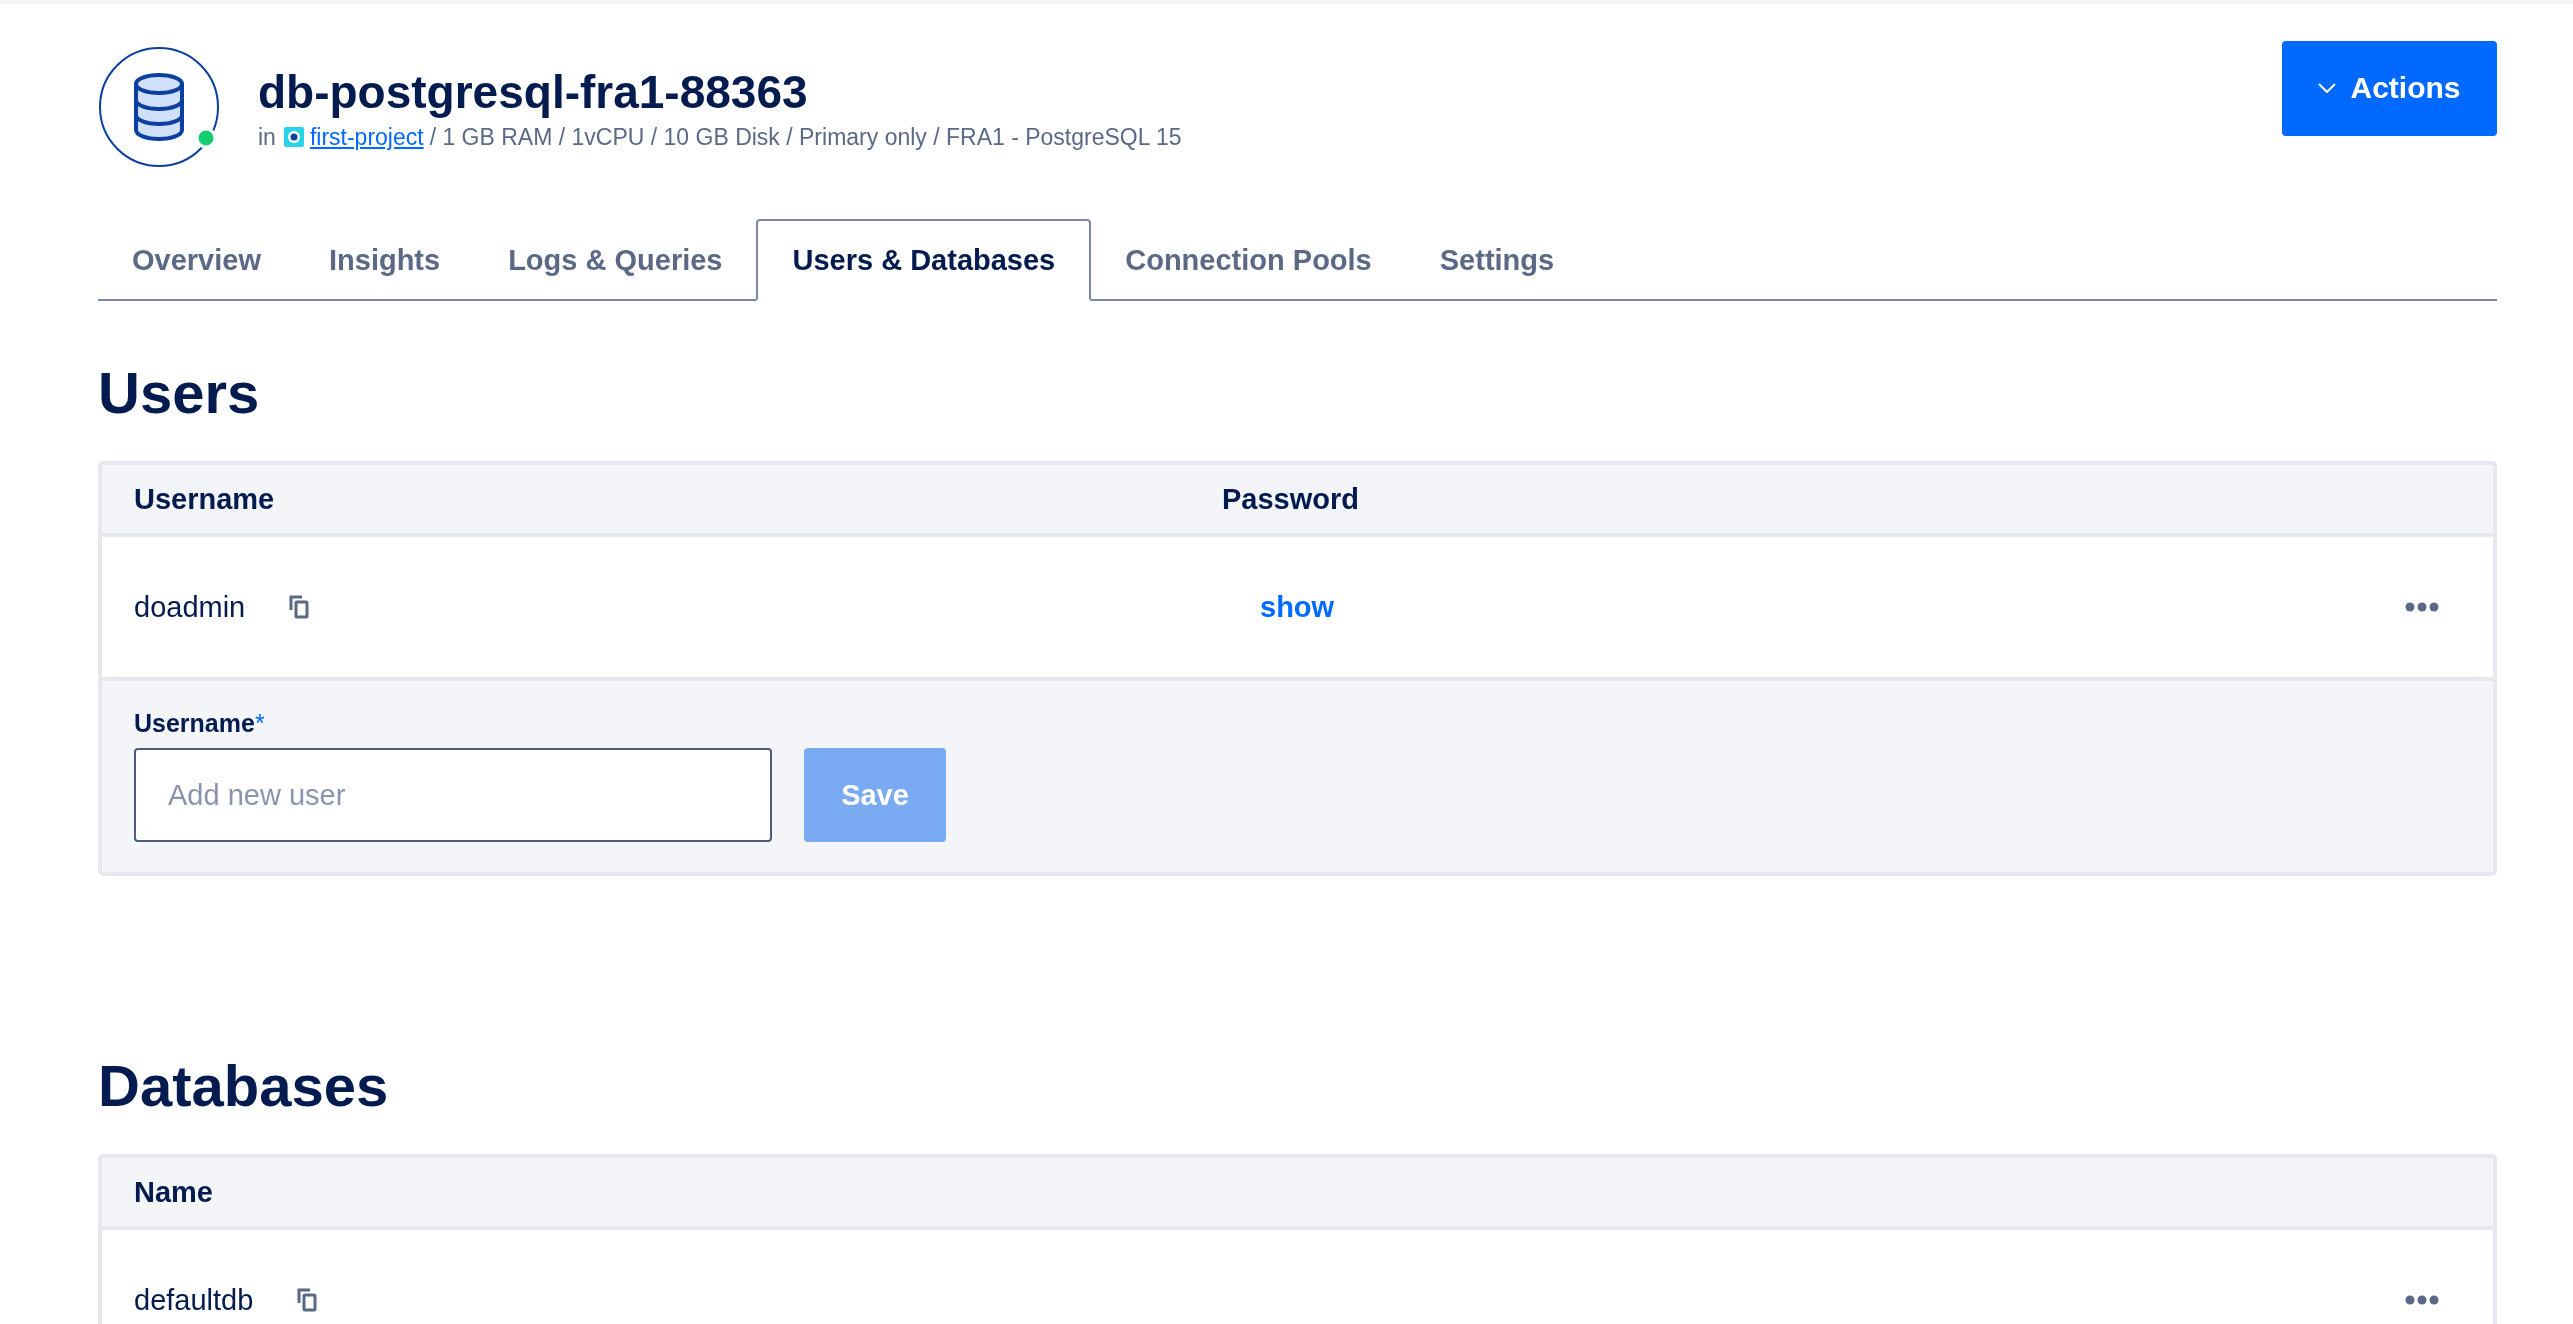 The height and width of the screenshot is (1324, 2573). What do you see at coordinates (259, 723) in the screenshot?
I see `required-mark: *` at bounding box center [259, 723].